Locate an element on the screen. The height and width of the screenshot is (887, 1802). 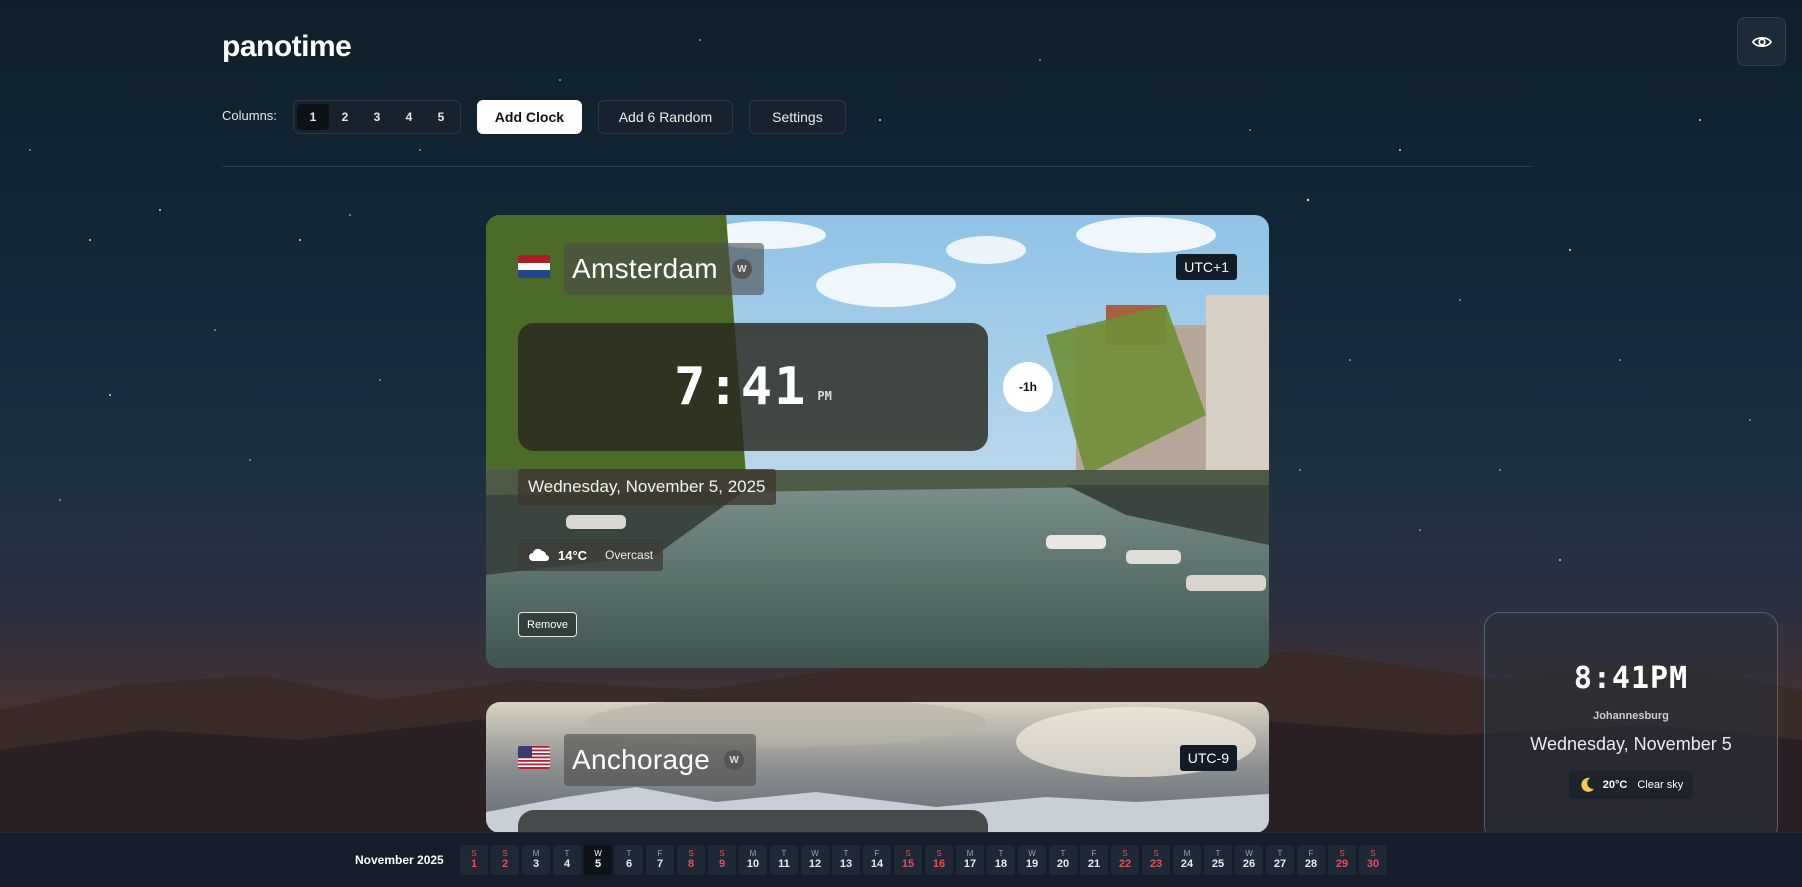
calendar-date: 10 is located at coordinates (753, 864).